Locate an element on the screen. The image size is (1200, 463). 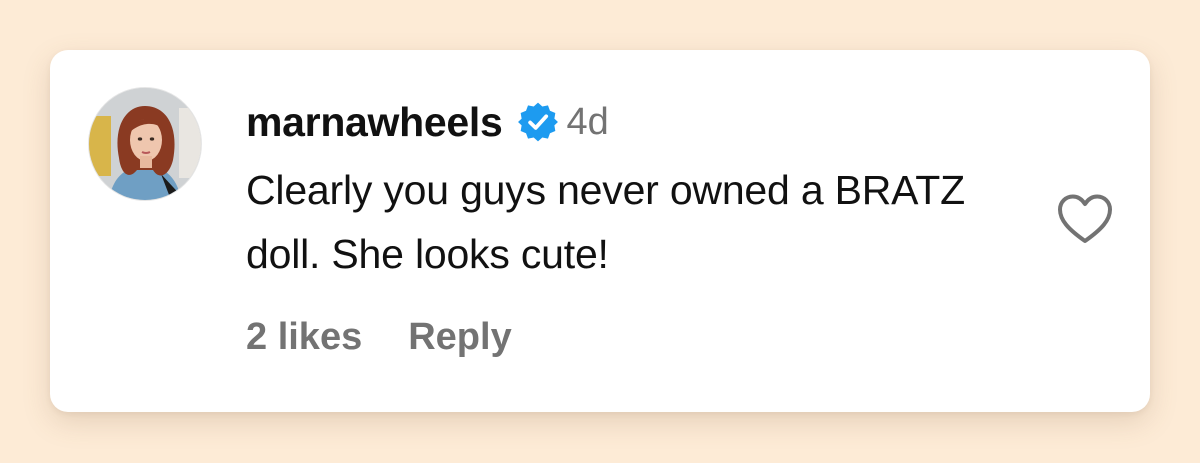
reply-button: Reply is located at coordinates (459, 337).